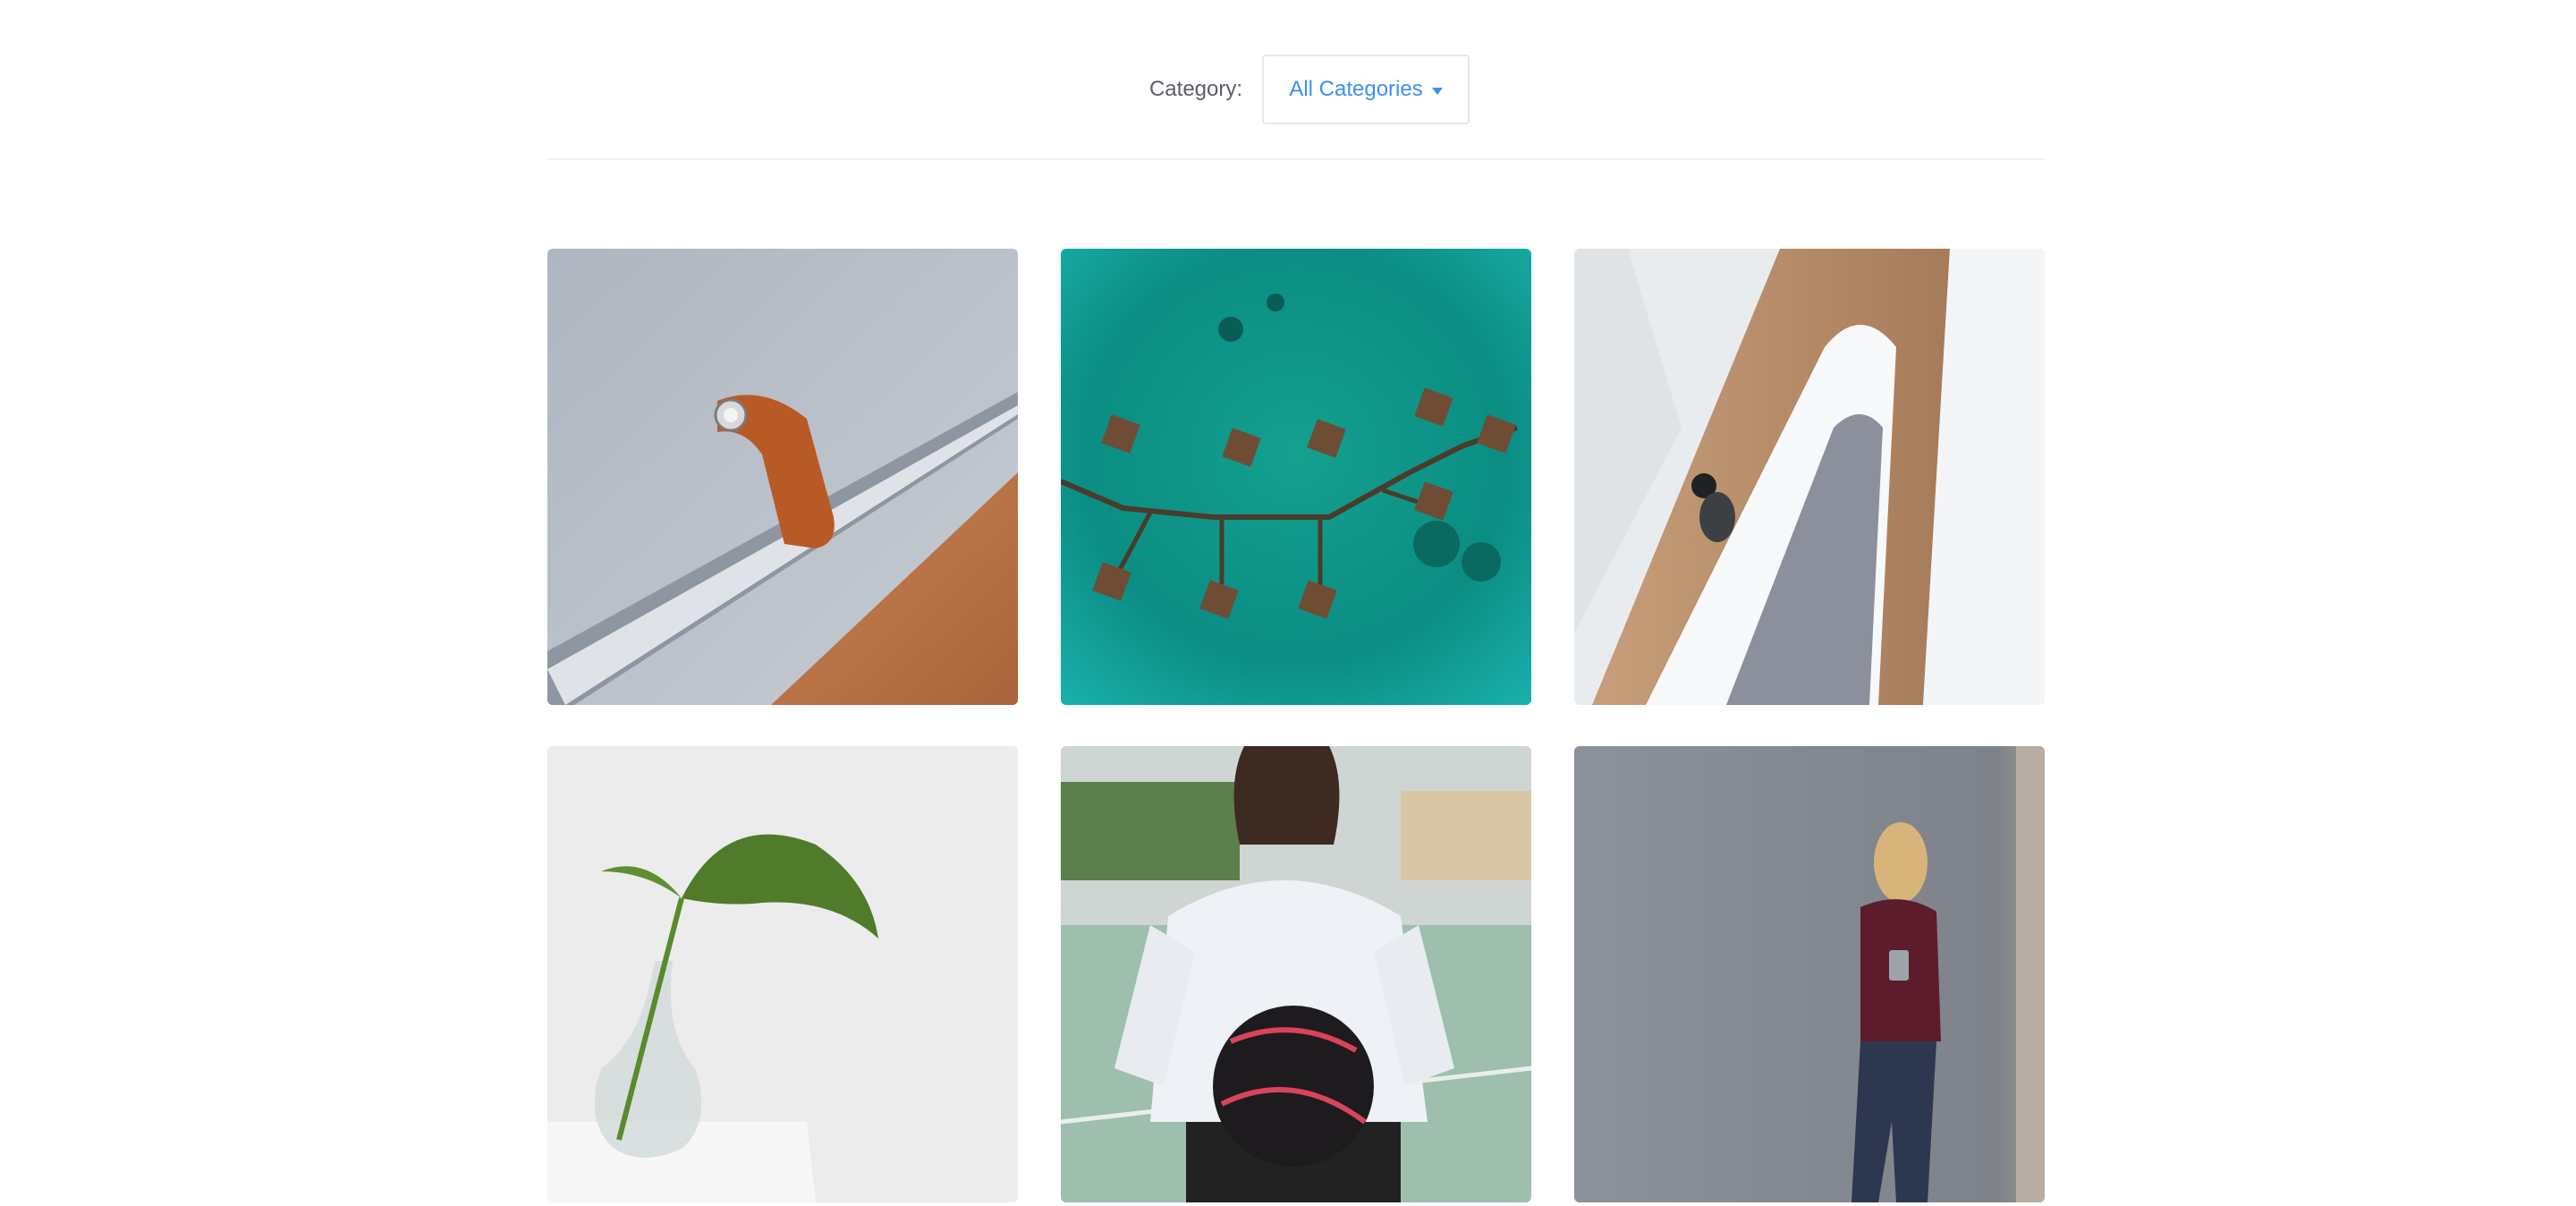 The height and width of the screenshot is (1206, 2576). I want to click on gallery-item-basketball-player, so click(1296, 974).